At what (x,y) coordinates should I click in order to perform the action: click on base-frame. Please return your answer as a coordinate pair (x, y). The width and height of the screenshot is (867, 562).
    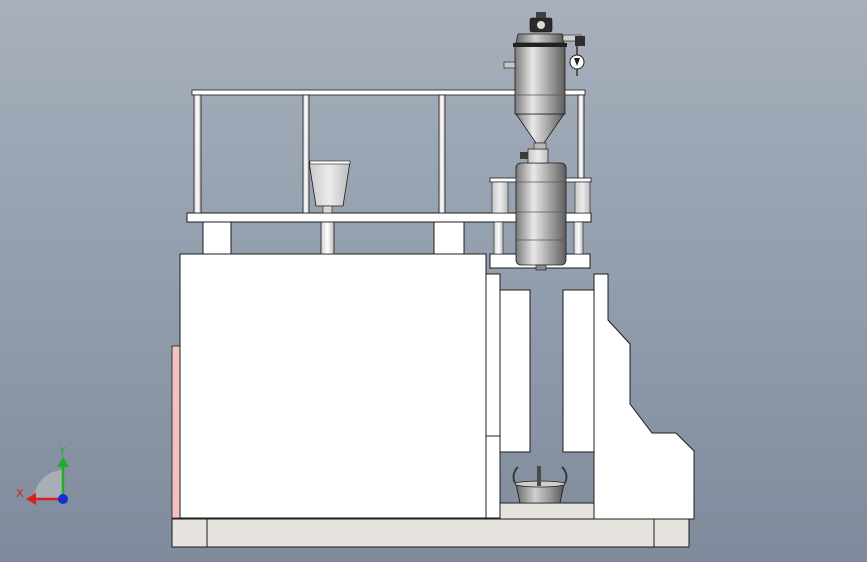
    Looking at the image, I should click on (430, 533).